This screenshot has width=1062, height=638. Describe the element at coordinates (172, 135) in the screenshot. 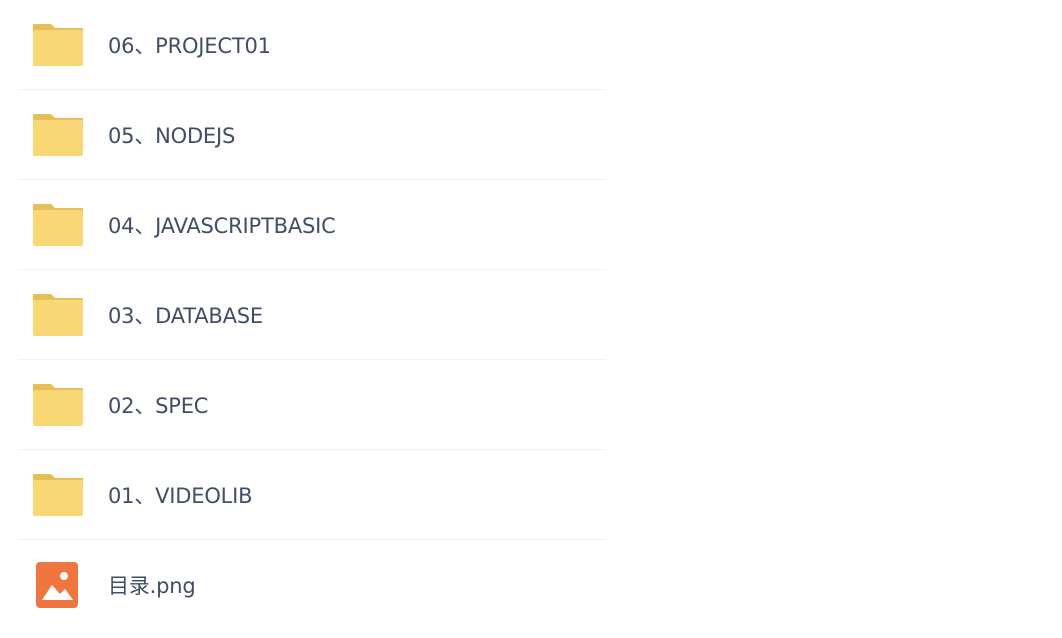

I see `item-name: 05、NODEJS` at that location.